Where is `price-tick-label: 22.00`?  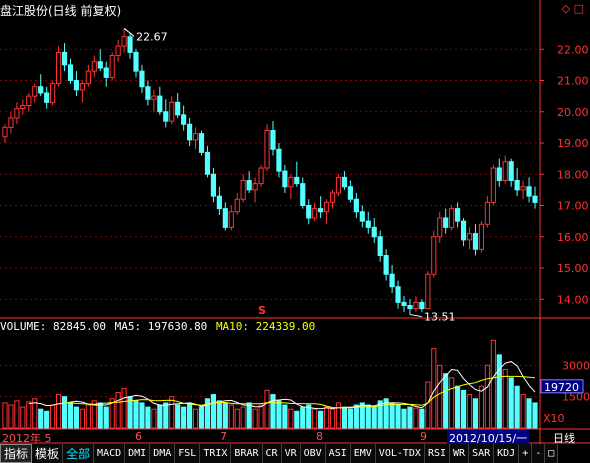 price-tick-label: 22.00 is located at coordinates (573, 49).